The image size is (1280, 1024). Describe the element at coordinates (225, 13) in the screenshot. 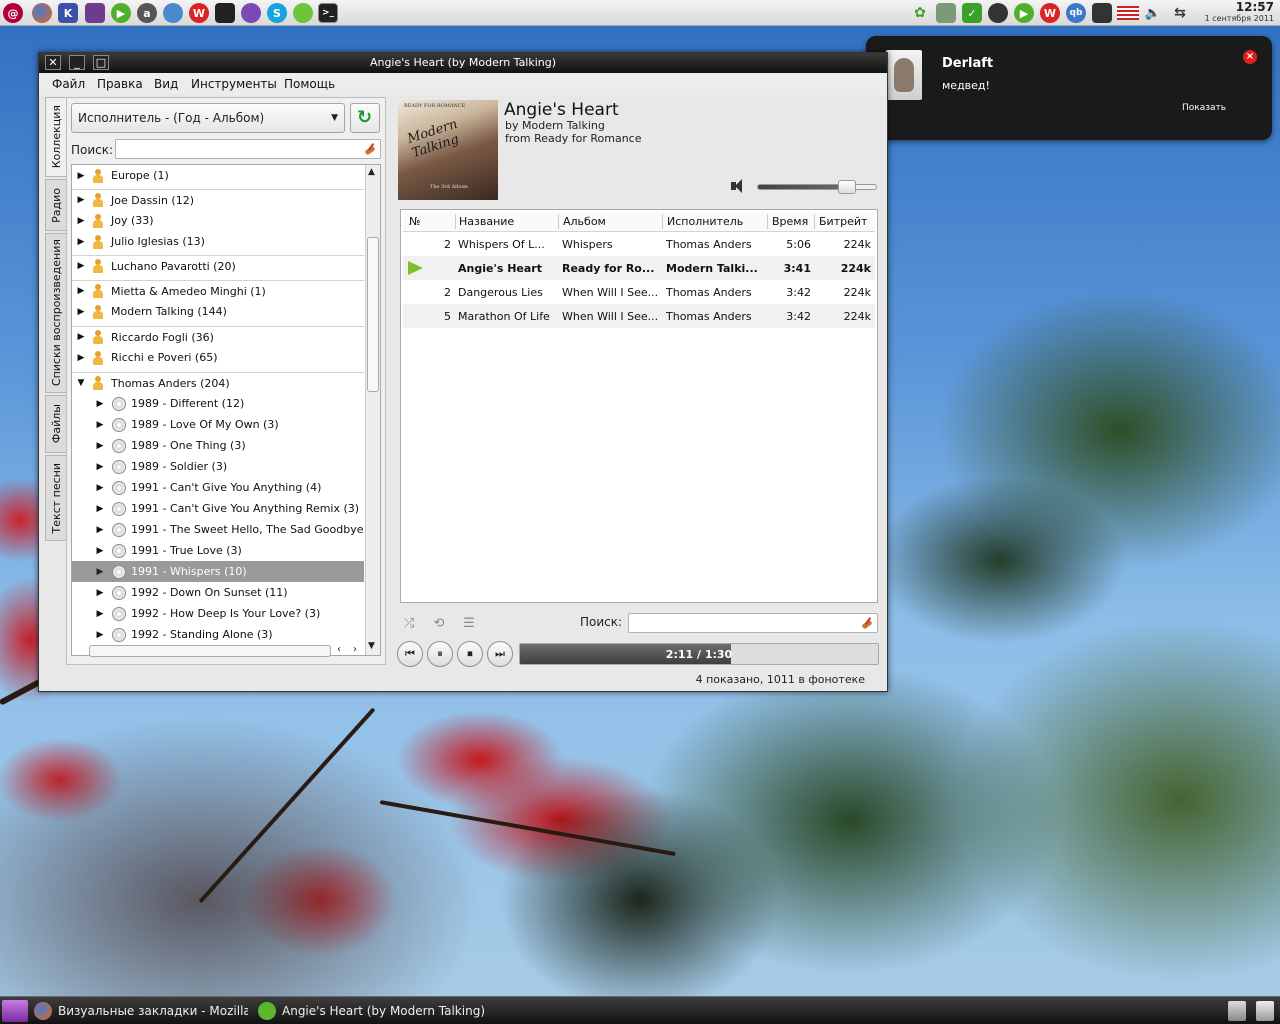

I see `steam-icon` at that location.